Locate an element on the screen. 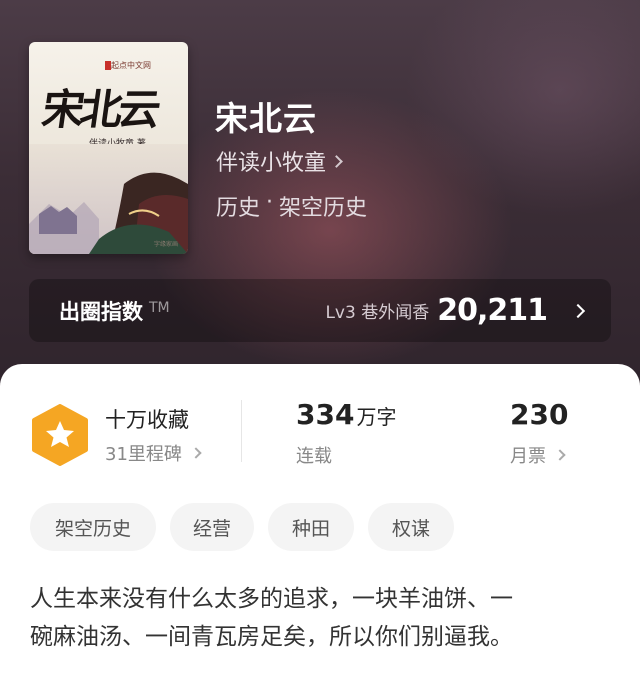  serial-status: 连载 is located at coordinates (314, 456).